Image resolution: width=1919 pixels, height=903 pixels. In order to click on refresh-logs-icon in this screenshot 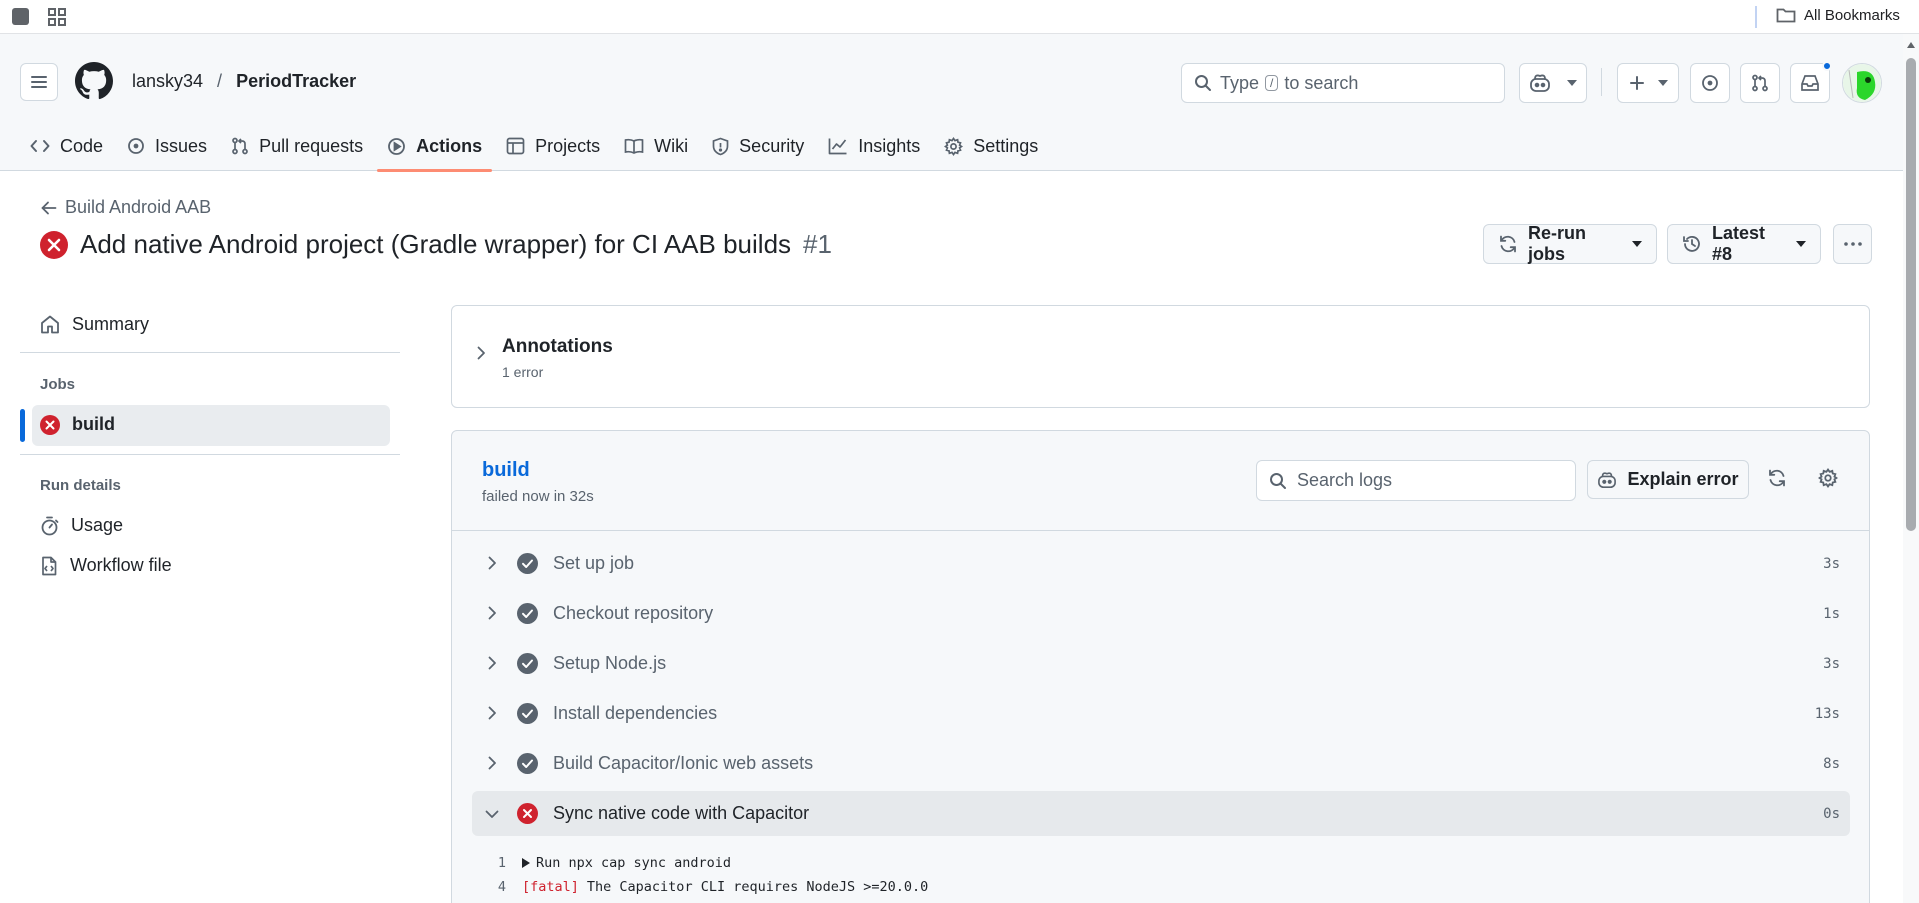, I will do `click(1777, 478)`.